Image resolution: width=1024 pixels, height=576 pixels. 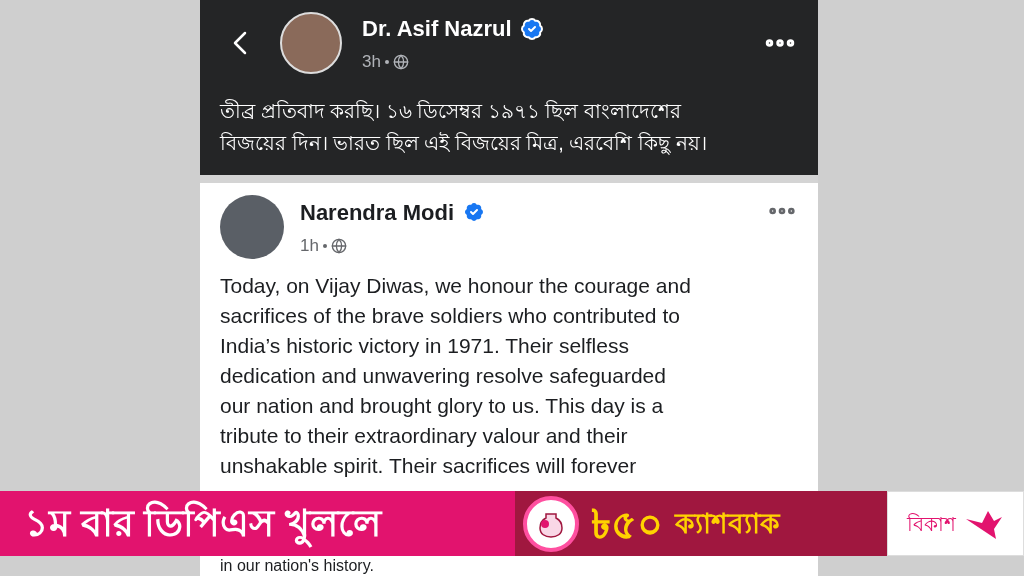 I want to click on ad-banner-left: ১ম বার ডিপিএস খুললে, so click(x=257, y=523).